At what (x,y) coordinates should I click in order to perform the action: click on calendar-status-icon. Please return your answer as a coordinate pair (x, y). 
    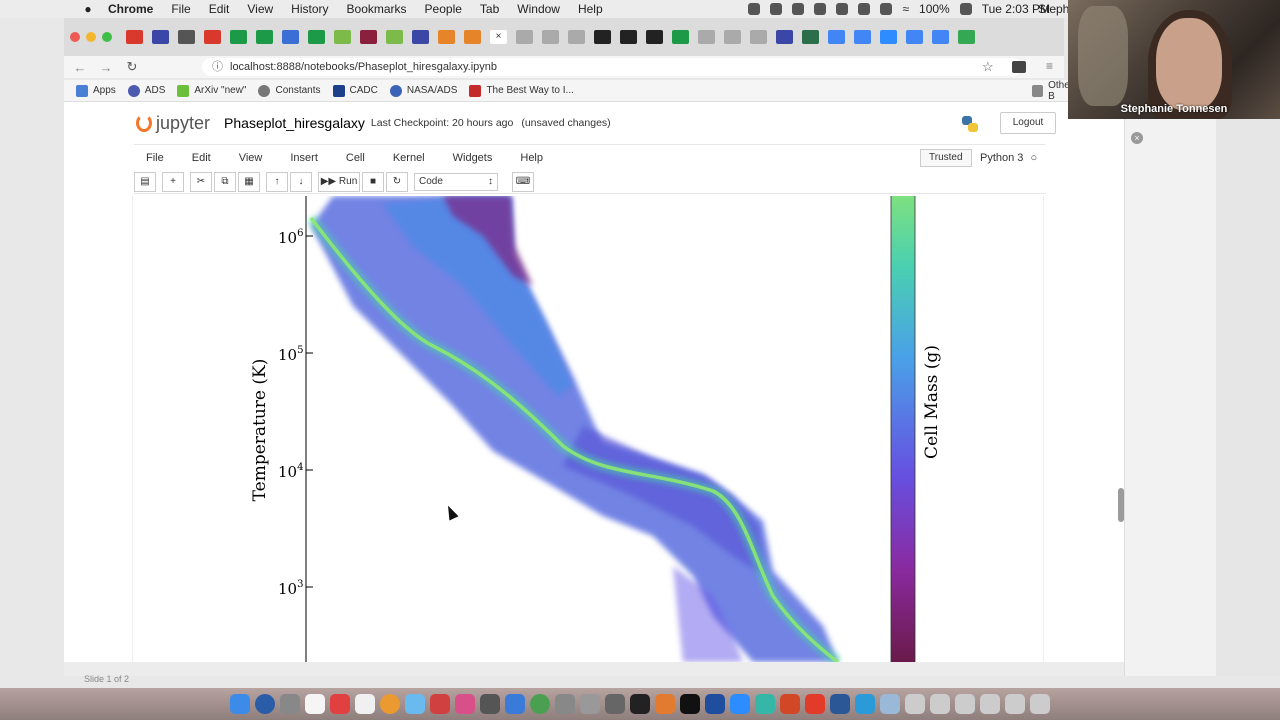
    Looking at the image, I should click on (864, 9).